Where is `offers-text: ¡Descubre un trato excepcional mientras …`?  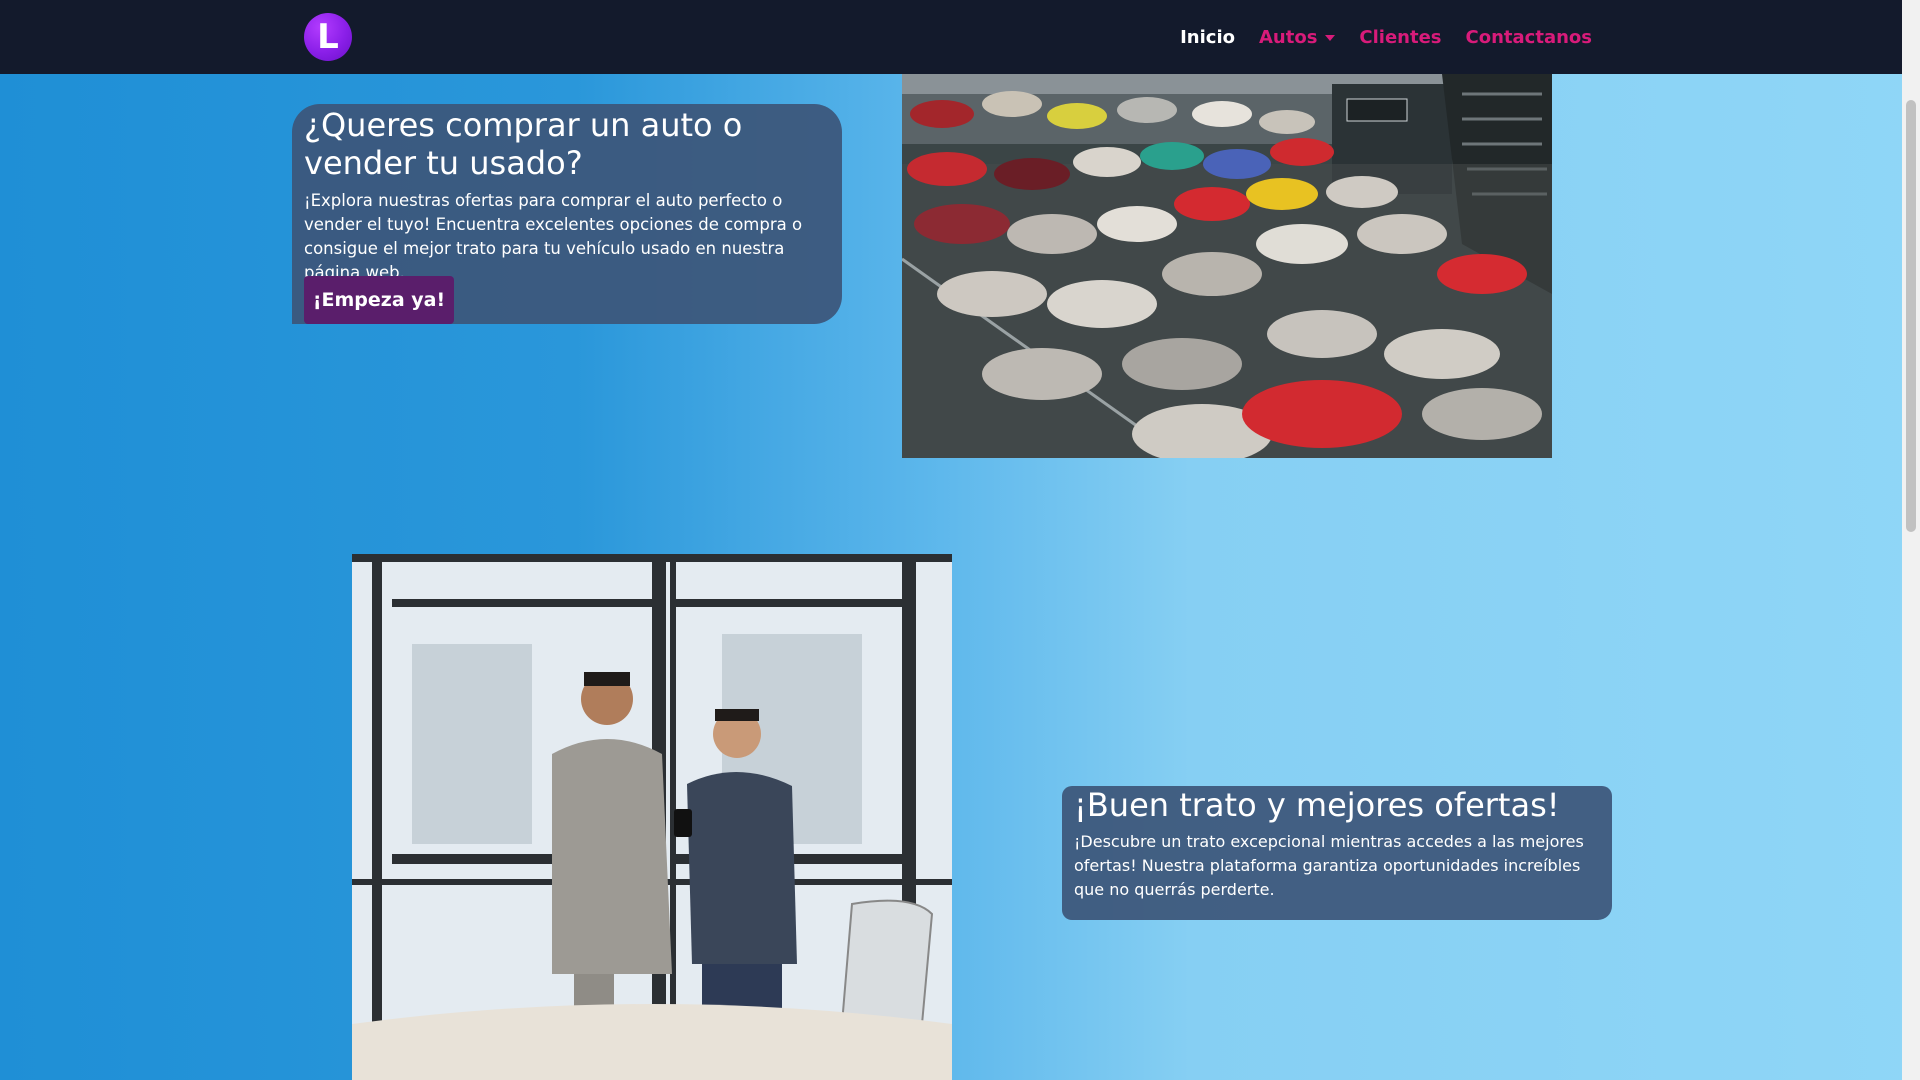 offers-text: ¡Descubre un trato excepcional mientras … is located at coordinates (1329, 866).